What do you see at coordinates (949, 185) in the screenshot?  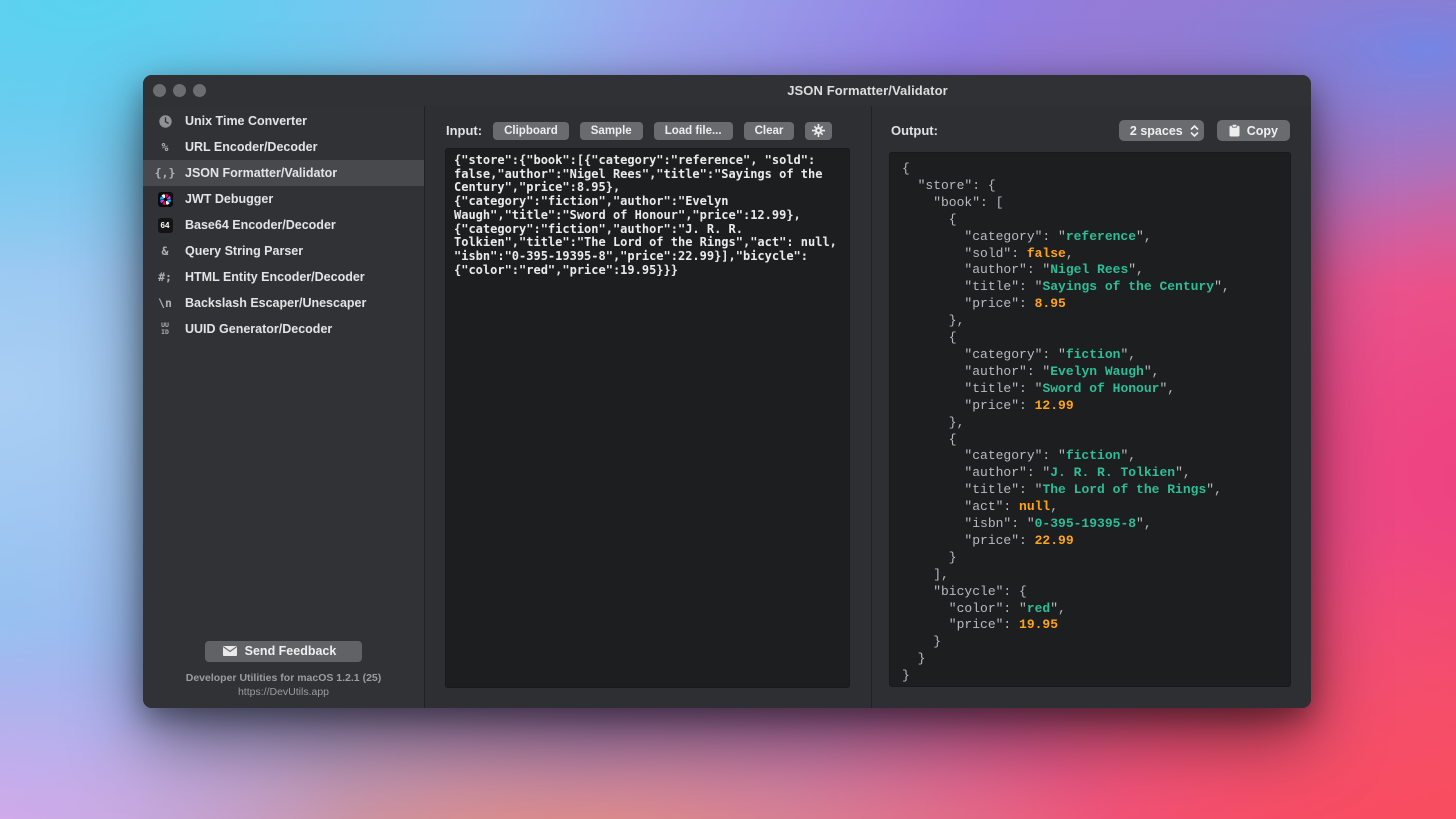 I see `output-code-line: "store": {` at bounding box center [949, 185].